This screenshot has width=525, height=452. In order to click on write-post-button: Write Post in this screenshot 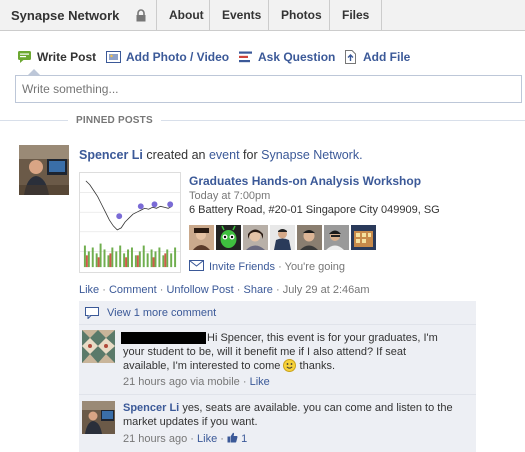, I will do `click(56, 57)`.